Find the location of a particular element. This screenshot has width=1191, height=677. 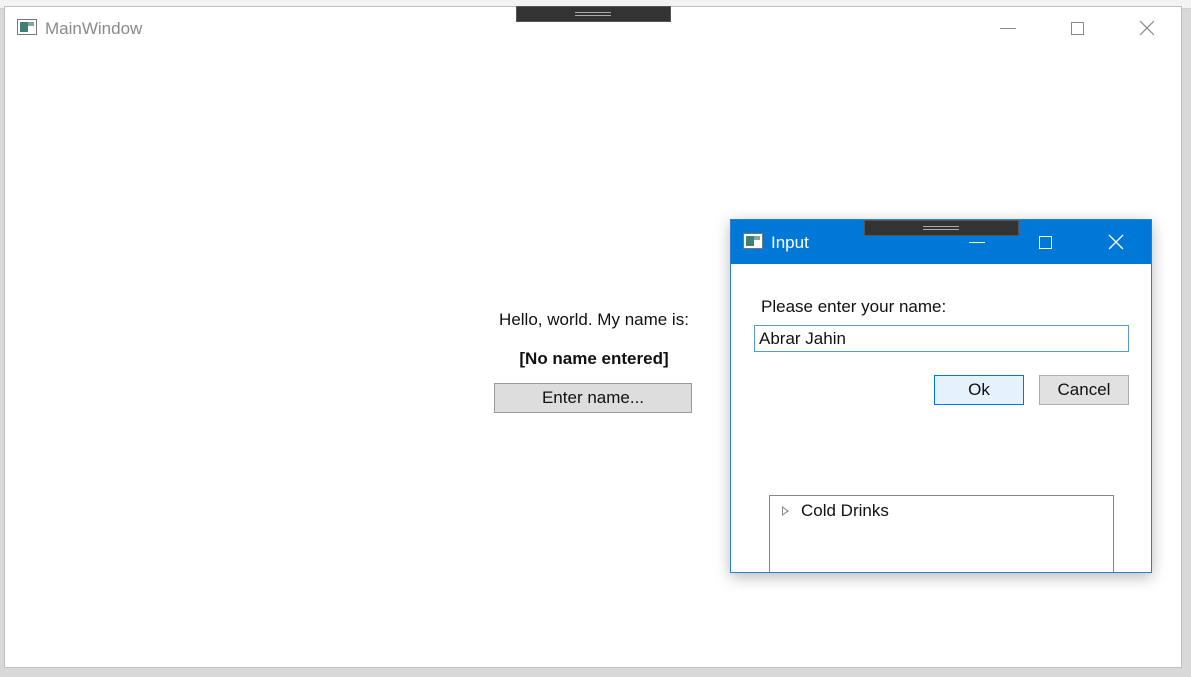

dialog-maximize-button is located at coordinates (1045, 242).